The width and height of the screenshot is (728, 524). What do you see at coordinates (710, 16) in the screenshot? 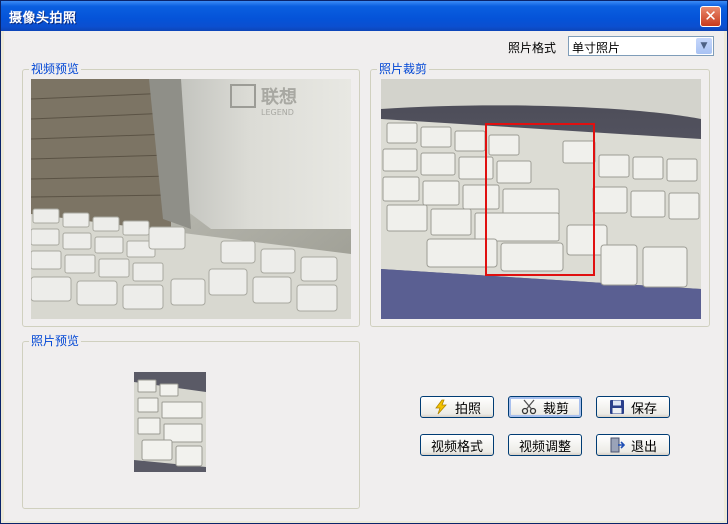
I see `close-icon: ✕` at bounding box center [710, 16].